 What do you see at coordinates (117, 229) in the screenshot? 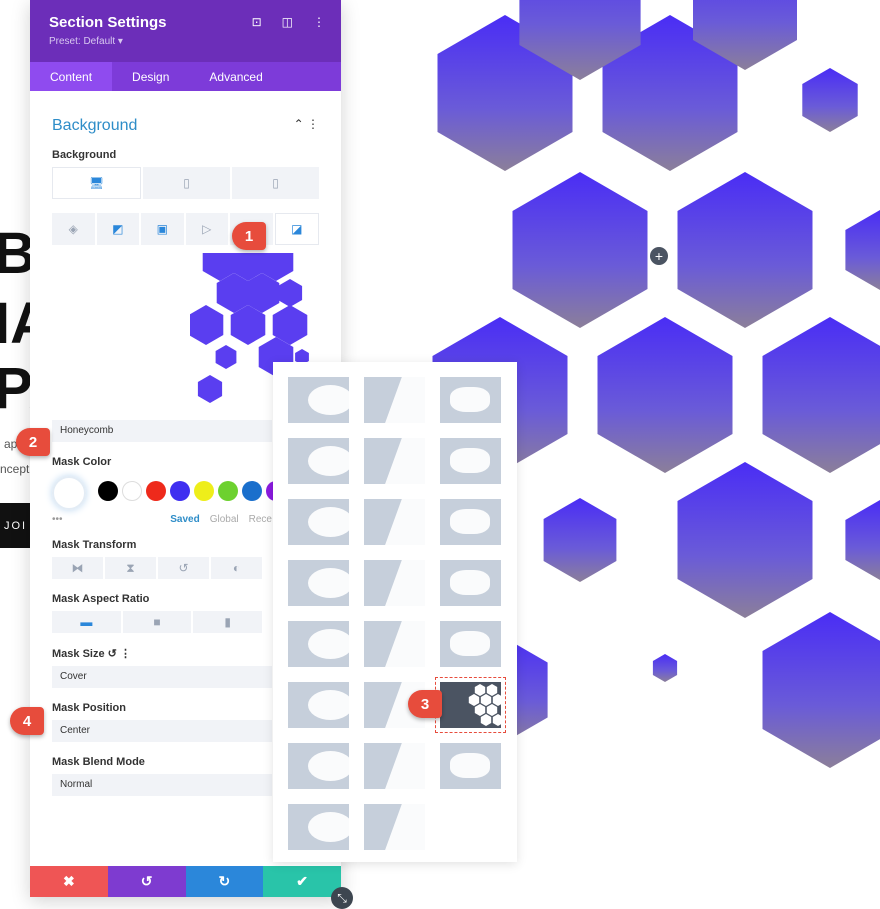
I see `gradient-icon: ◩` at bounding box center [117, 229].